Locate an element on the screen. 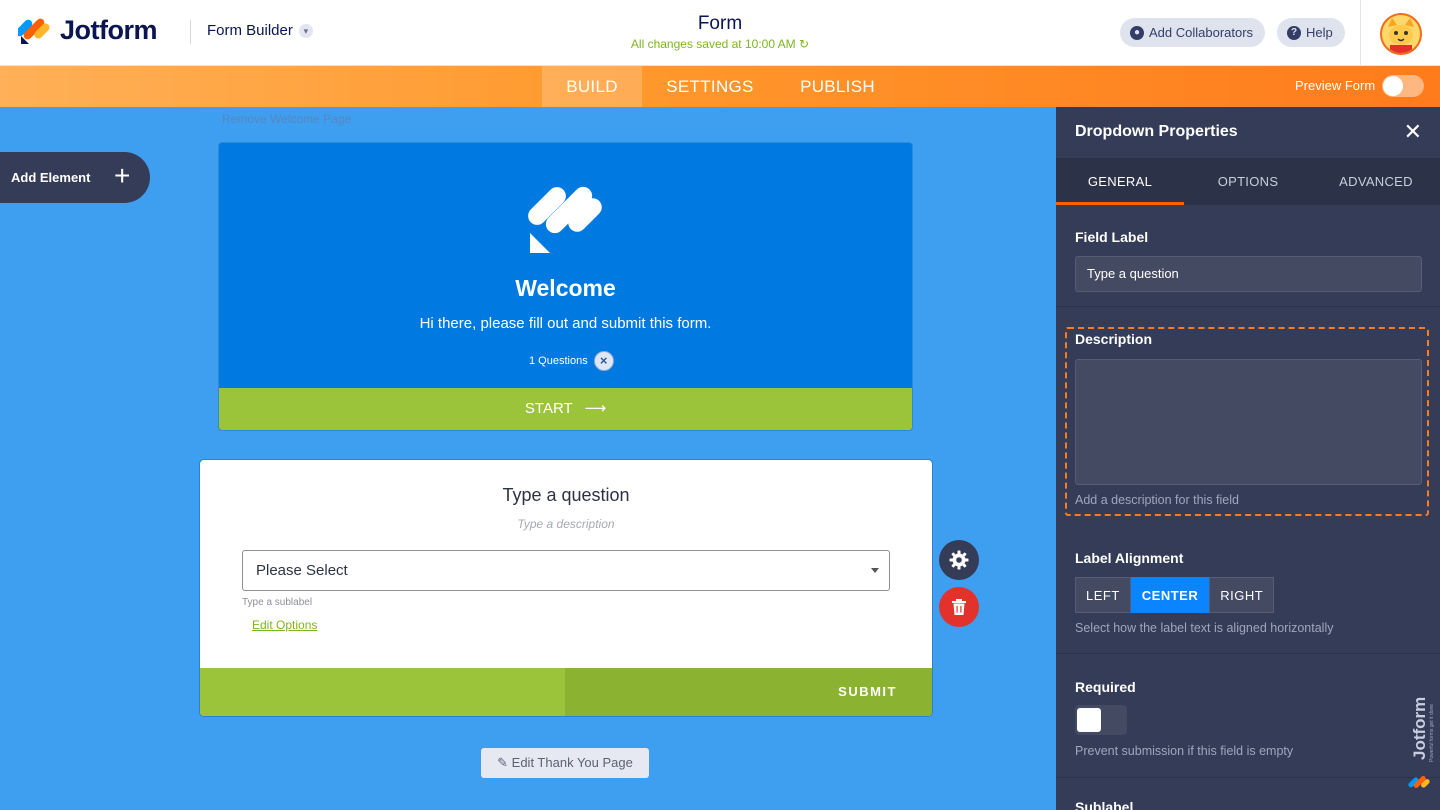  dropdown-select: Please Select is located at coordinates (566, 570).